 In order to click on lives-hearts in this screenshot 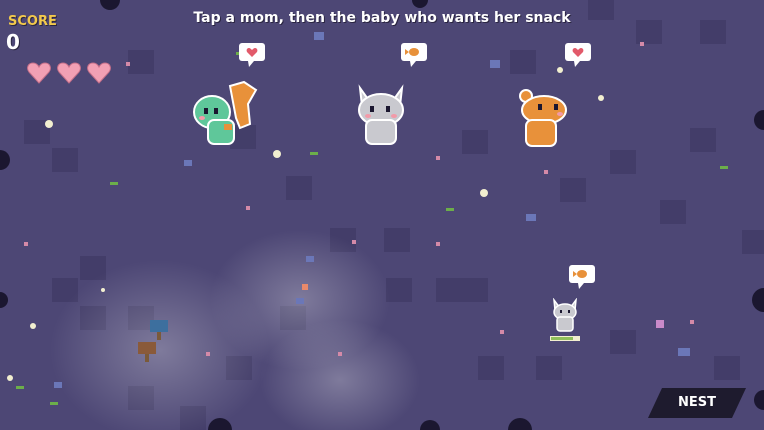, I will do `click(69, 73)`.